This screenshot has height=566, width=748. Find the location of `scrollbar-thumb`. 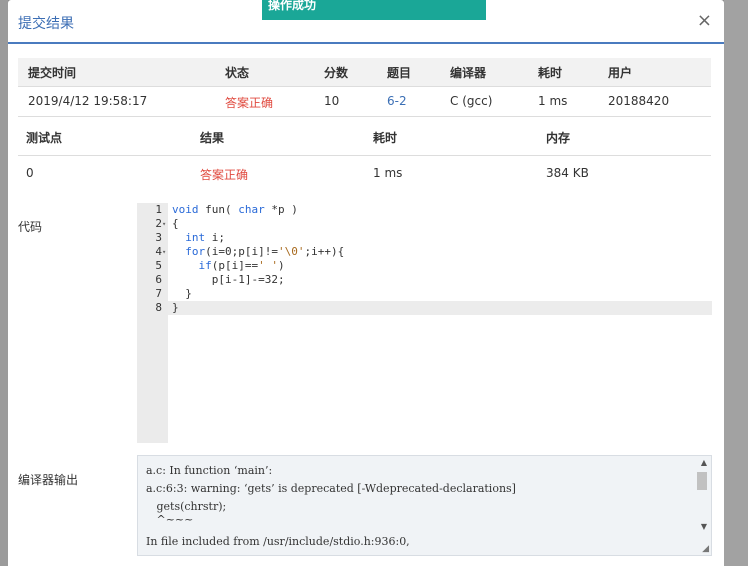

scrollbar-thumb is located at coordinates (702, 481).